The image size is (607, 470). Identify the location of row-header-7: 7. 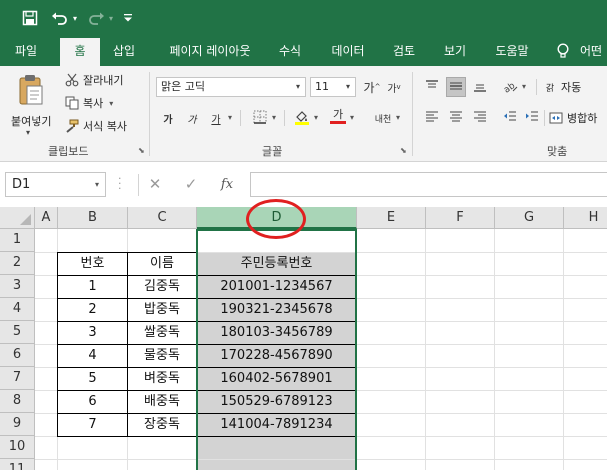
(17, 378).